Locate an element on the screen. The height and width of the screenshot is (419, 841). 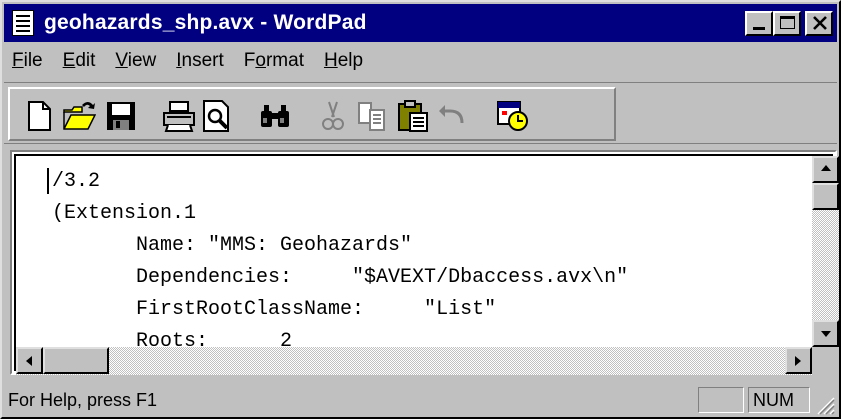
cut-button is located at coordinates (333, 116).